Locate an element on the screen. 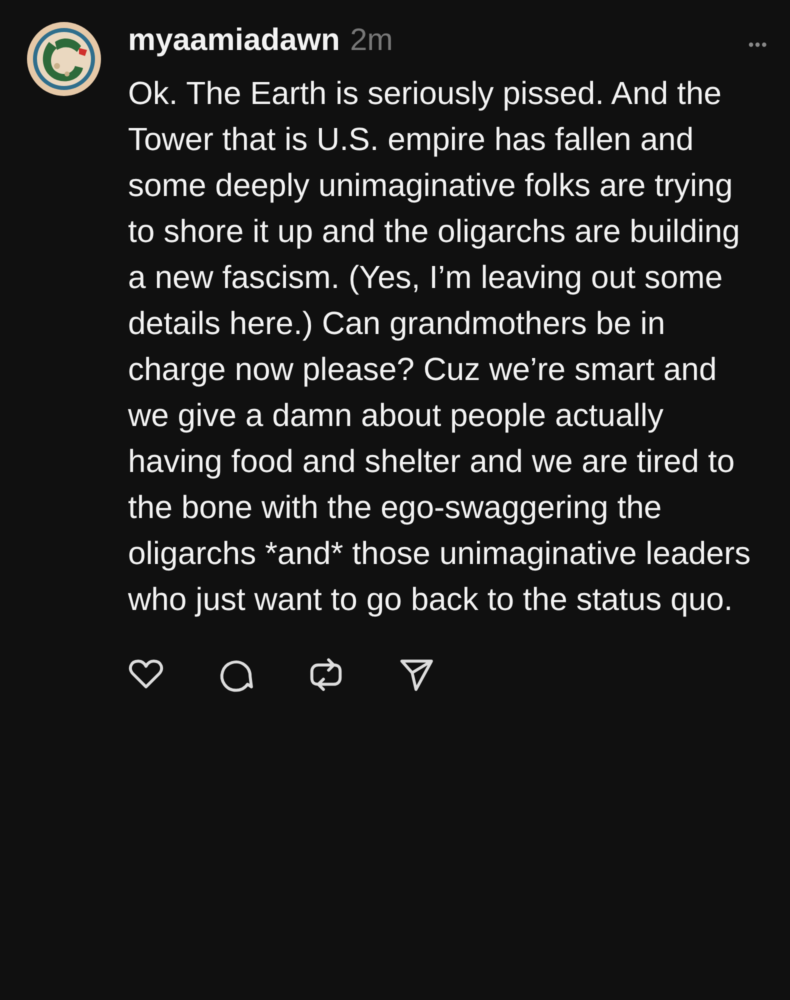 The height and width of the screenshot is (1000, 790). repost-icon is located at coordinates (326, 674).